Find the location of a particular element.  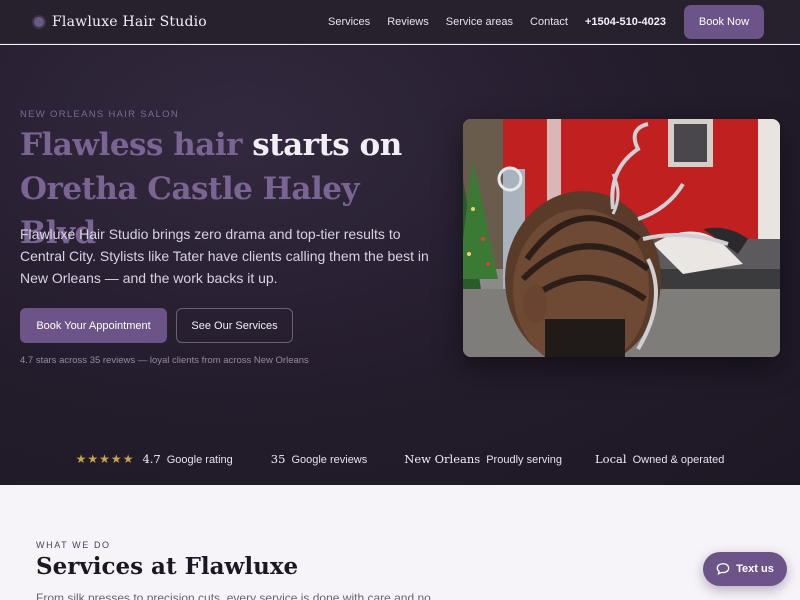

brand-dot-icon is located at coordinates (39, 21).